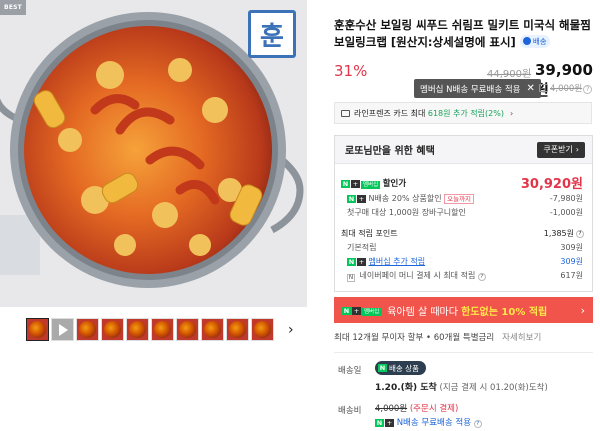  I want to click on first-purchase-label: 첫구매 대상 1,000원 장바구니할인, so click(406, 212).